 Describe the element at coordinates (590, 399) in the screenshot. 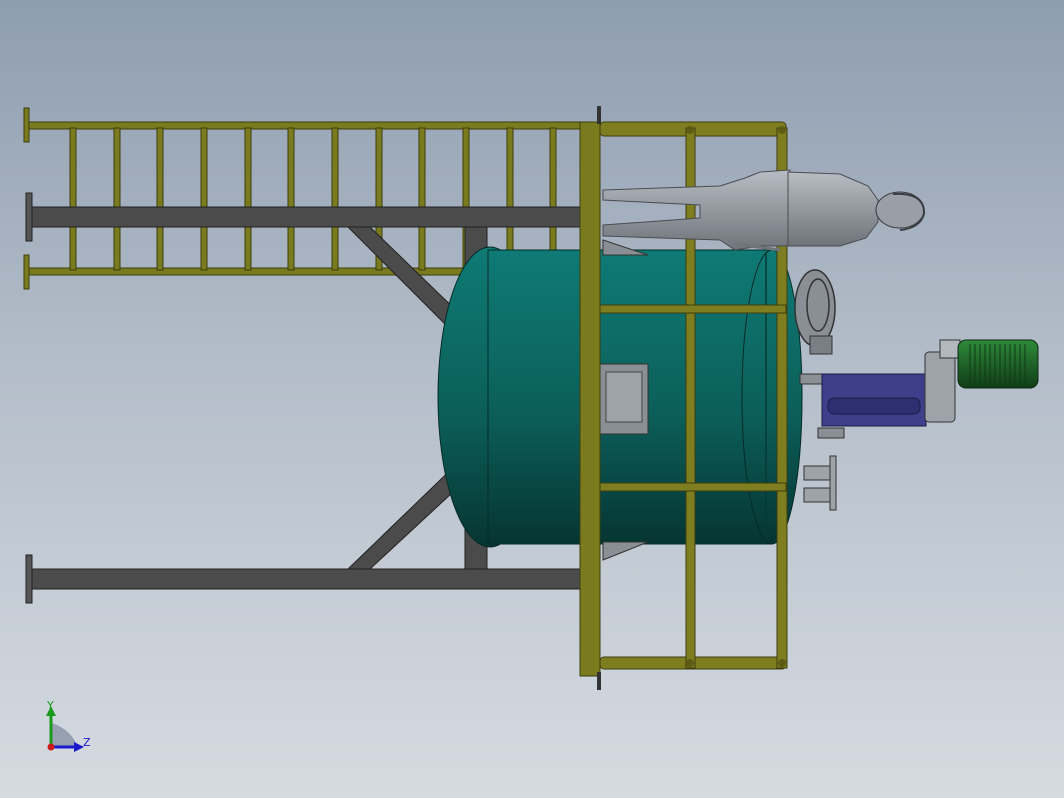

I see `railing-post-left` at that location.